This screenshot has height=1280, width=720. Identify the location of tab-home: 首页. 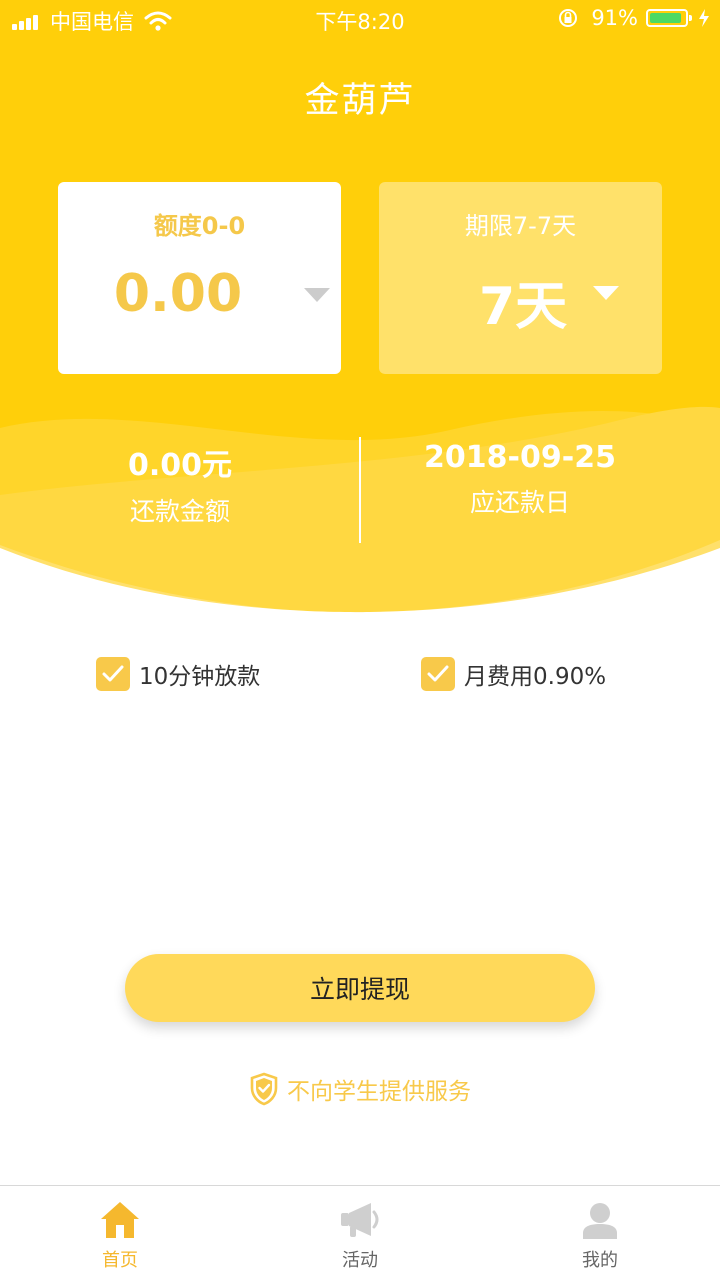
(120, 1233).